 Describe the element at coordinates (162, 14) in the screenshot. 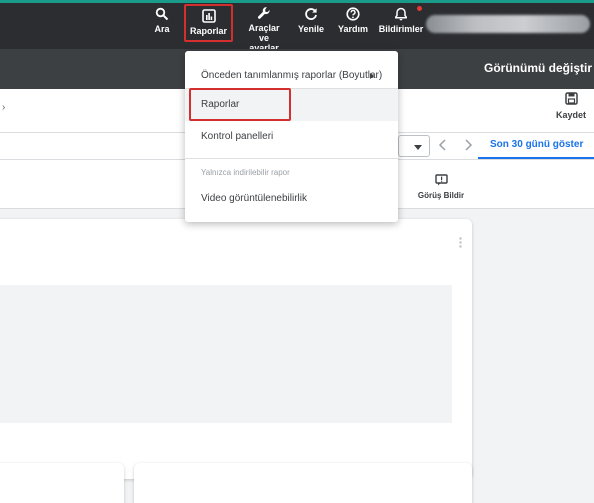

I see `search-icon` at that location.